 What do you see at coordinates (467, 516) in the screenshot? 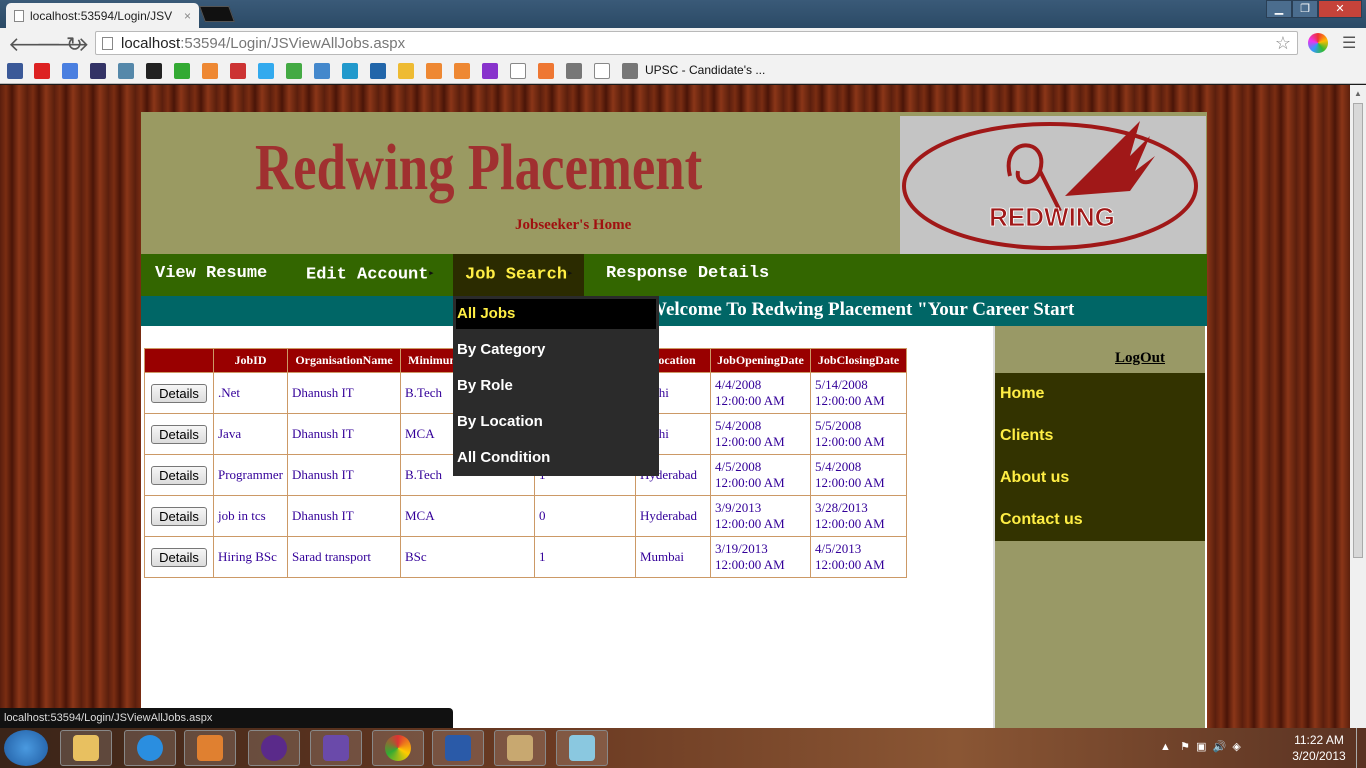
I see `cell-qualification: MCA` at bounding box center [467, 516].